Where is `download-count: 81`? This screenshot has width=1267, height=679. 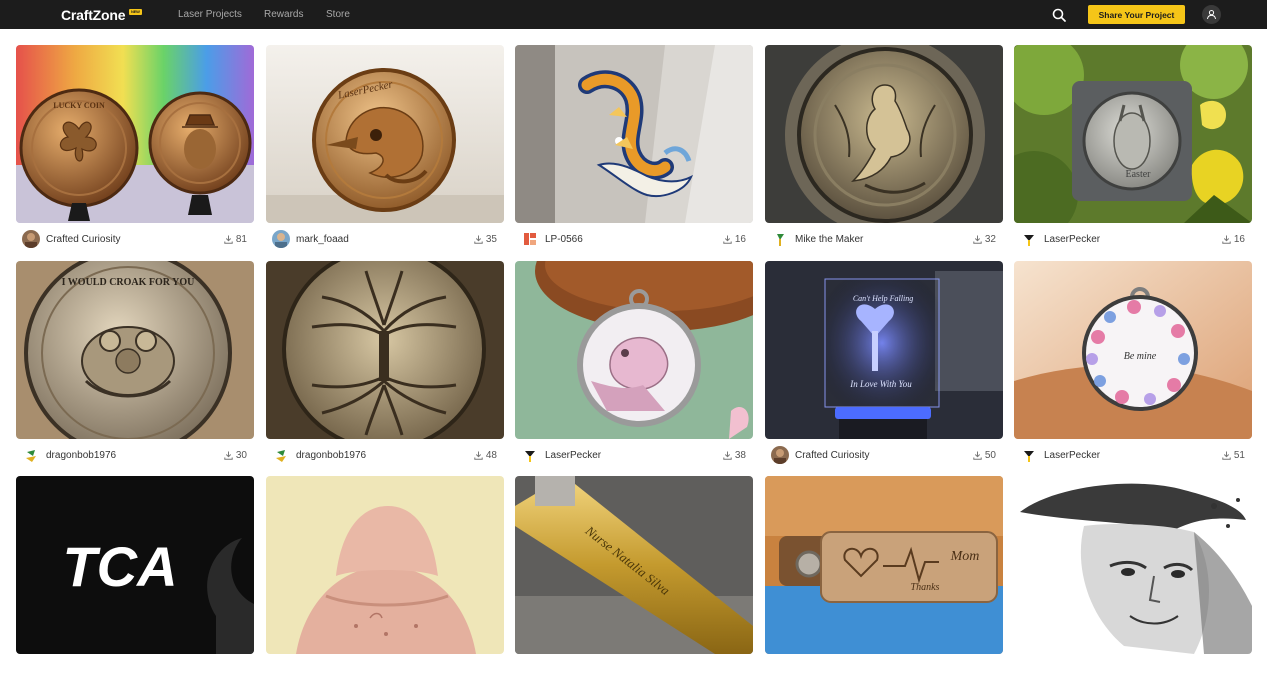
download-count: 81 is located at coordinates (235, 239).